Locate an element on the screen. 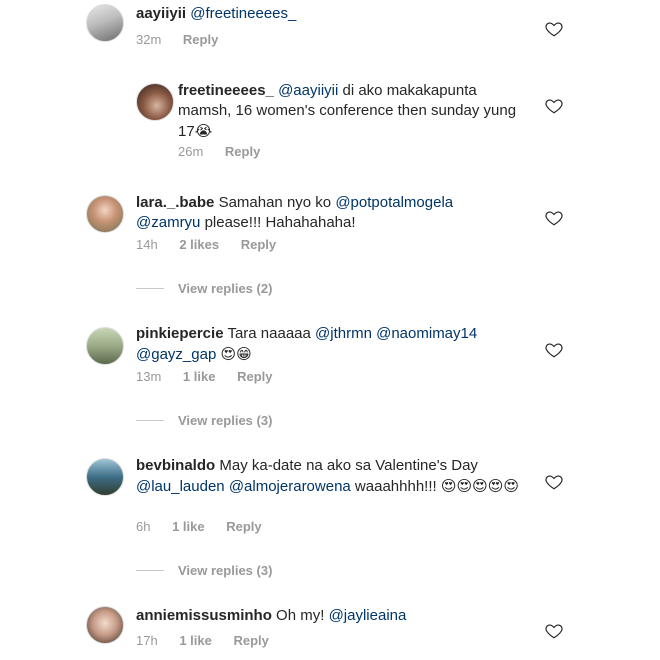 The height and width of the screenshot is (660, 660). comment-time: 26m is located at coordinates (191, 151).